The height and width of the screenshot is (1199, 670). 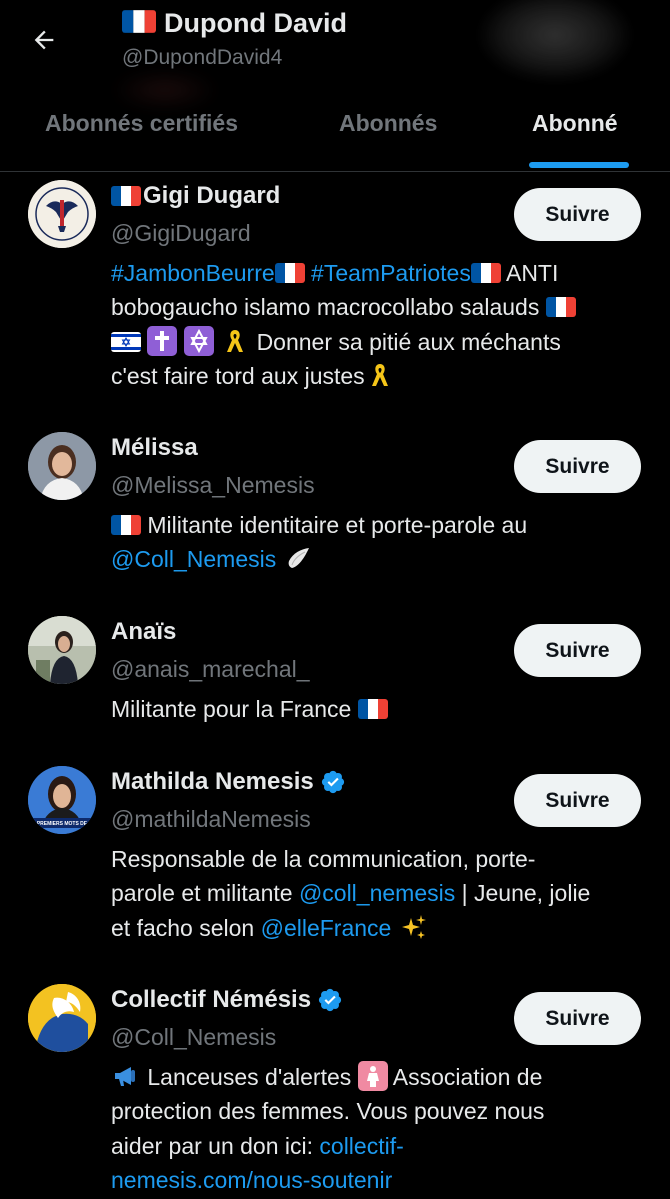 What do you see at coordinates (202, 57) in the screenshot?
I see `page-handle: @DupondDavid4` at bounding box center [202, 57].